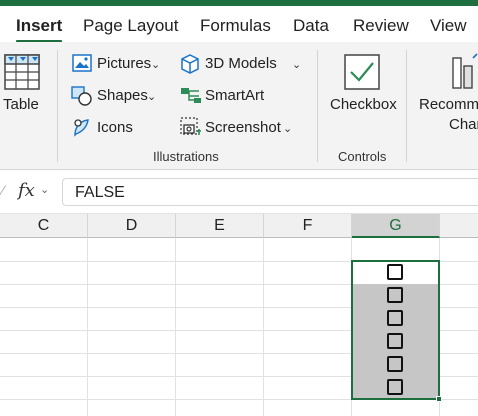 The height and width of the screenshot is (416, 478). Describe the element at coordinates (465, 71) in the screenshot. I see `recommended-charts-icon` at that location.